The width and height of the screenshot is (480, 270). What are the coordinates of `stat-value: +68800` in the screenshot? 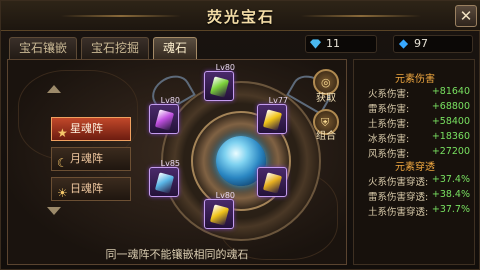 It's located at (450, 106).